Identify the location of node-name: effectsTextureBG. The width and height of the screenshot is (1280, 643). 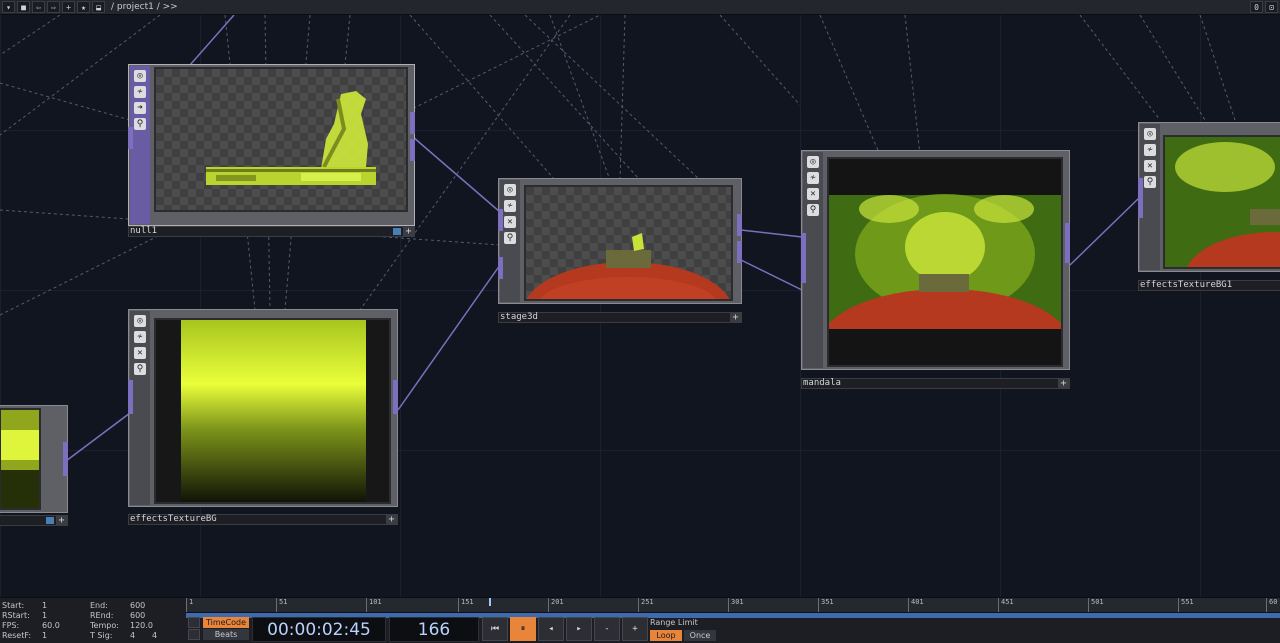
(173, 519).